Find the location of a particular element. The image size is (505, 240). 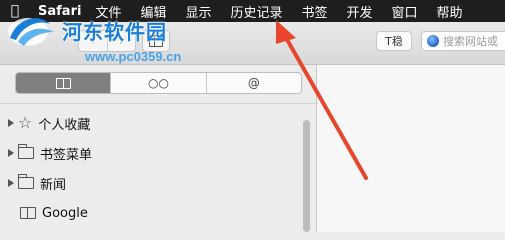

menu-history: 历史记录 is located at coordinates (256, 11).